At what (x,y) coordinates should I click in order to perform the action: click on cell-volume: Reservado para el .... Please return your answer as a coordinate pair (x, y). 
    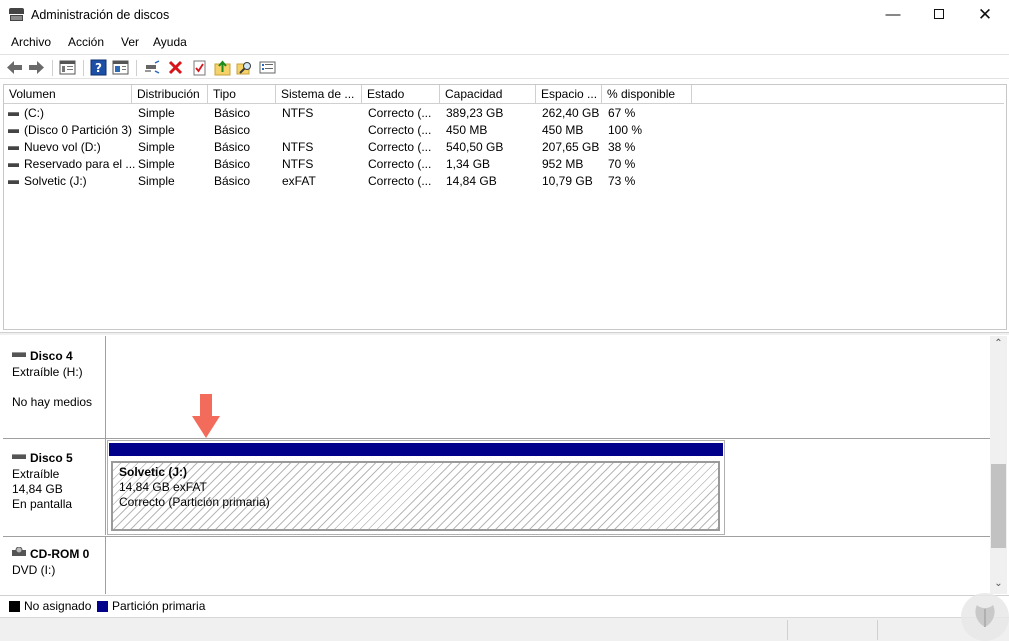
    Looking at the image, I should click on (80, 164).